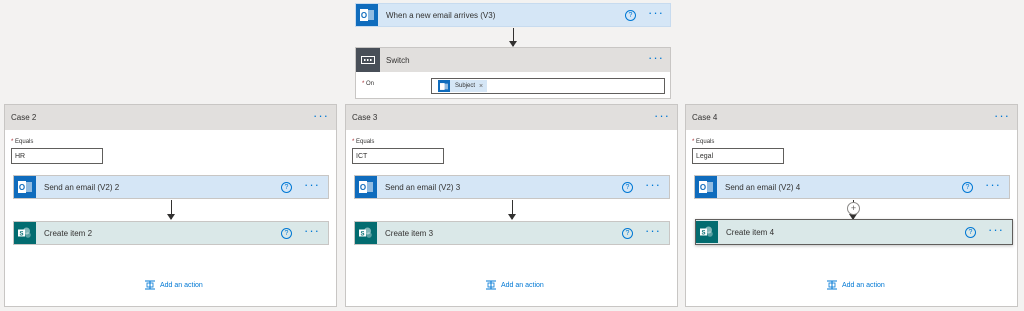 This screenshot has height=311, width=1024. I want to click on case-title: Case 4, so click(705, 117).